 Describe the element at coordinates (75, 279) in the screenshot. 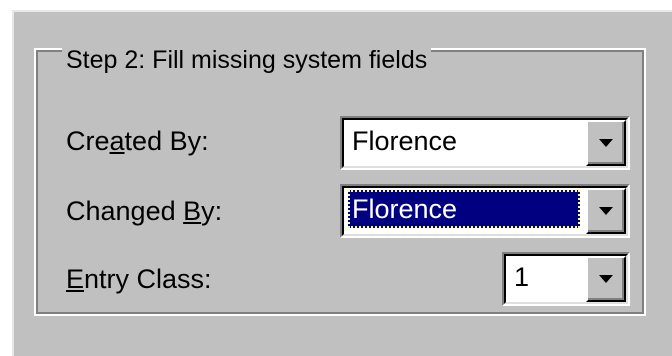

I see `entry-class-accelerator: E` at that location.